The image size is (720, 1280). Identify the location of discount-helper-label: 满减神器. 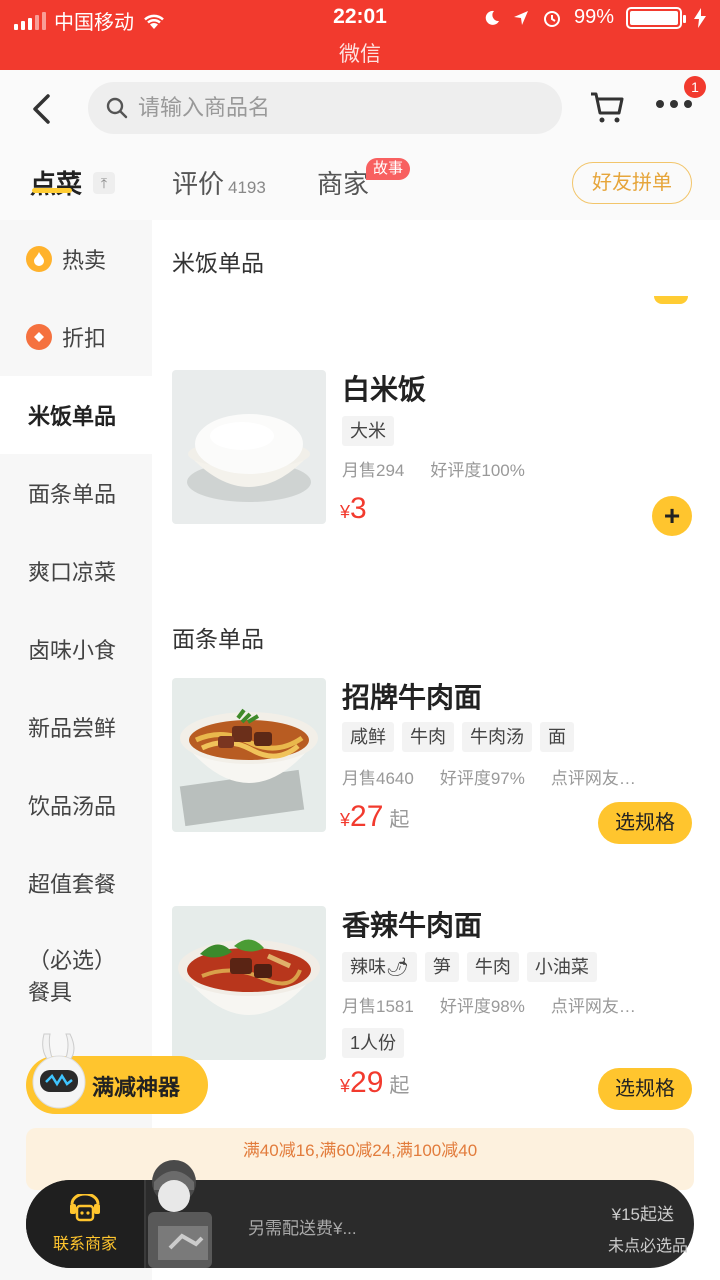
(136, 1087).